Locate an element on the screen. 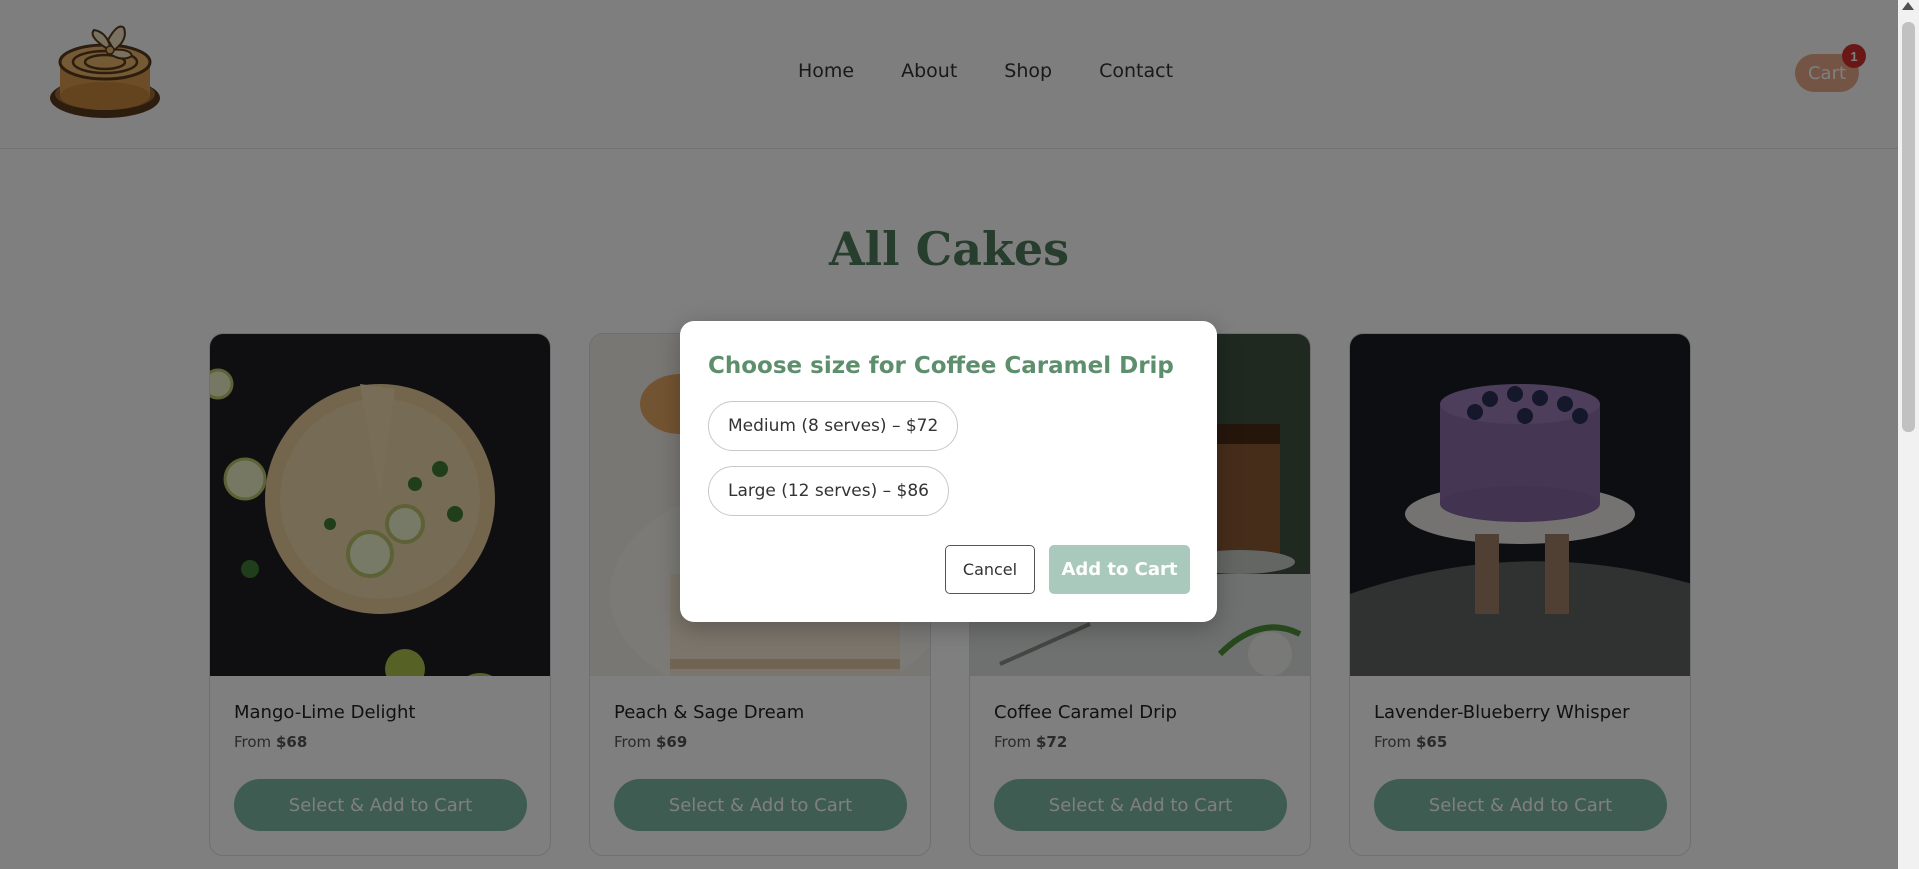 The image size is (1919, 869). modal-title: Choose size for Coffee Caramel Drip is located at coordinates (941, 366).